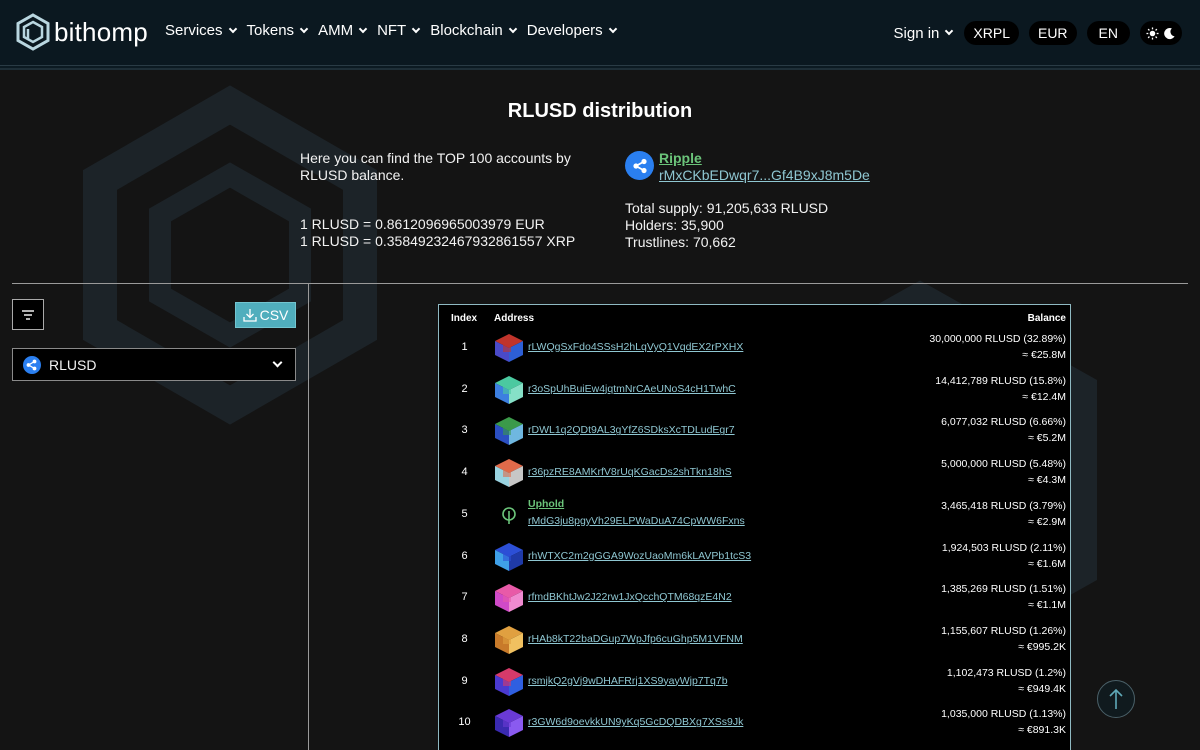 The height and width of the screenshot is (750, 1200). What do you see at coordinates (764, 175) in the screenshot?
I see `issuer-address-link: rMxCKbEDwqr7...Gf4B9xJ8m5De` at bounding box center [764, 175].